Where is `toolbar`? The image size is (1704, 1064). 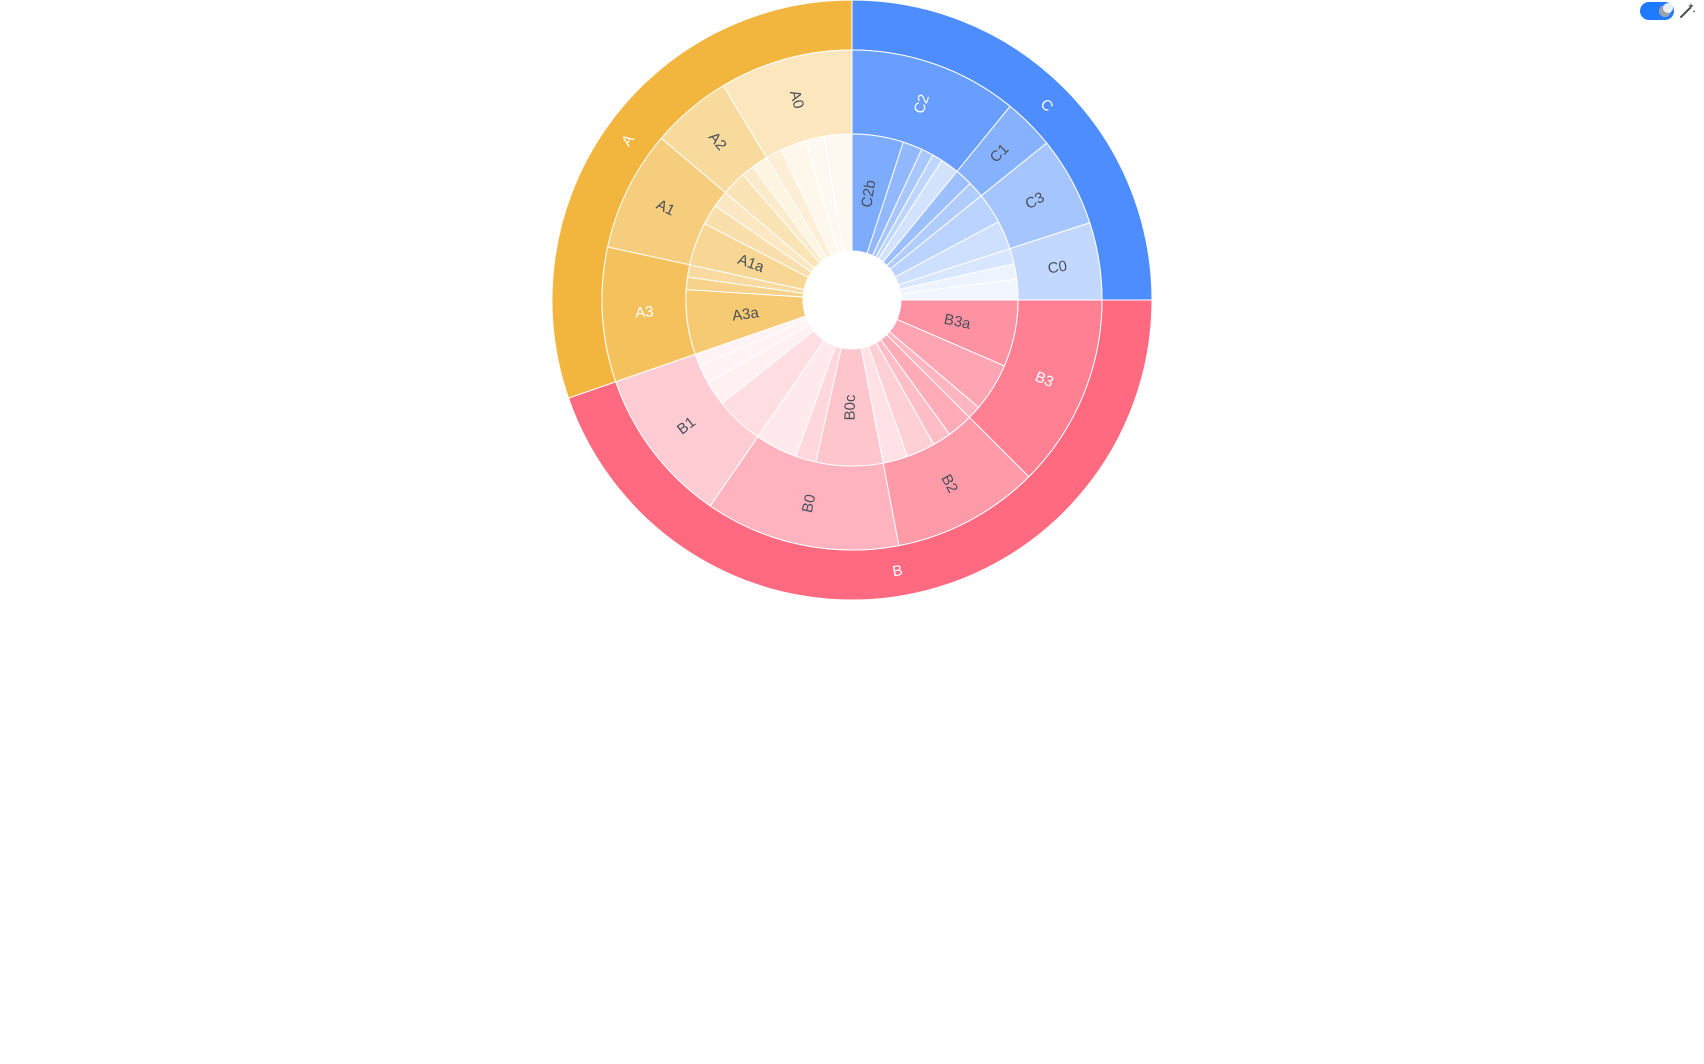 toolbar is located at coordinates (1668, 11).